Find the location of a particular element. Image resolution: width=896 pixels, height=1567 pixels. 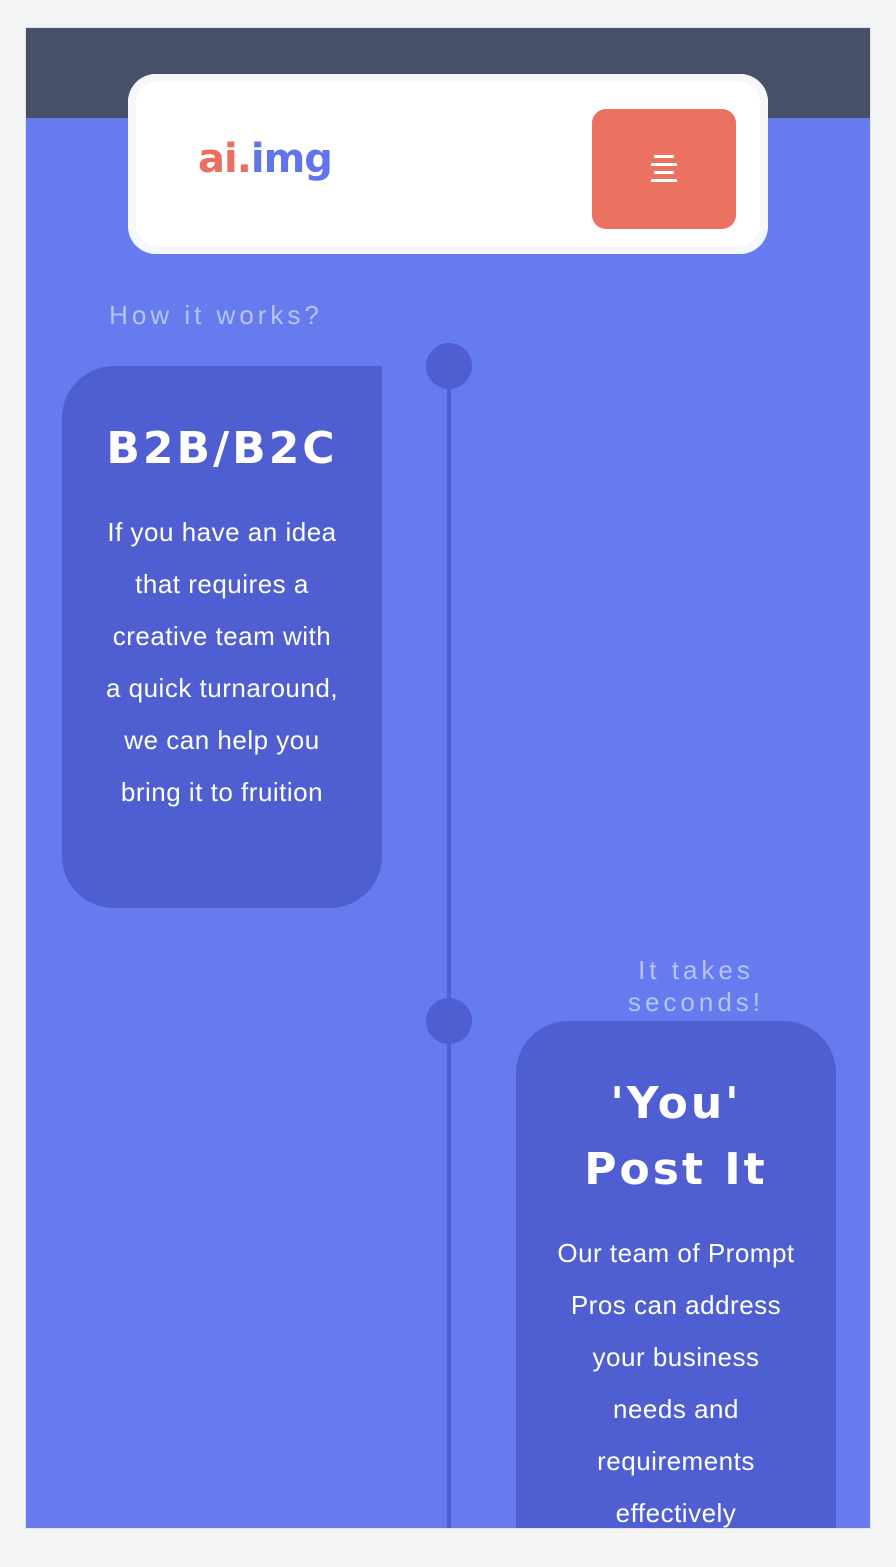

header-card: ai.img is located at coordinates (448, 164).